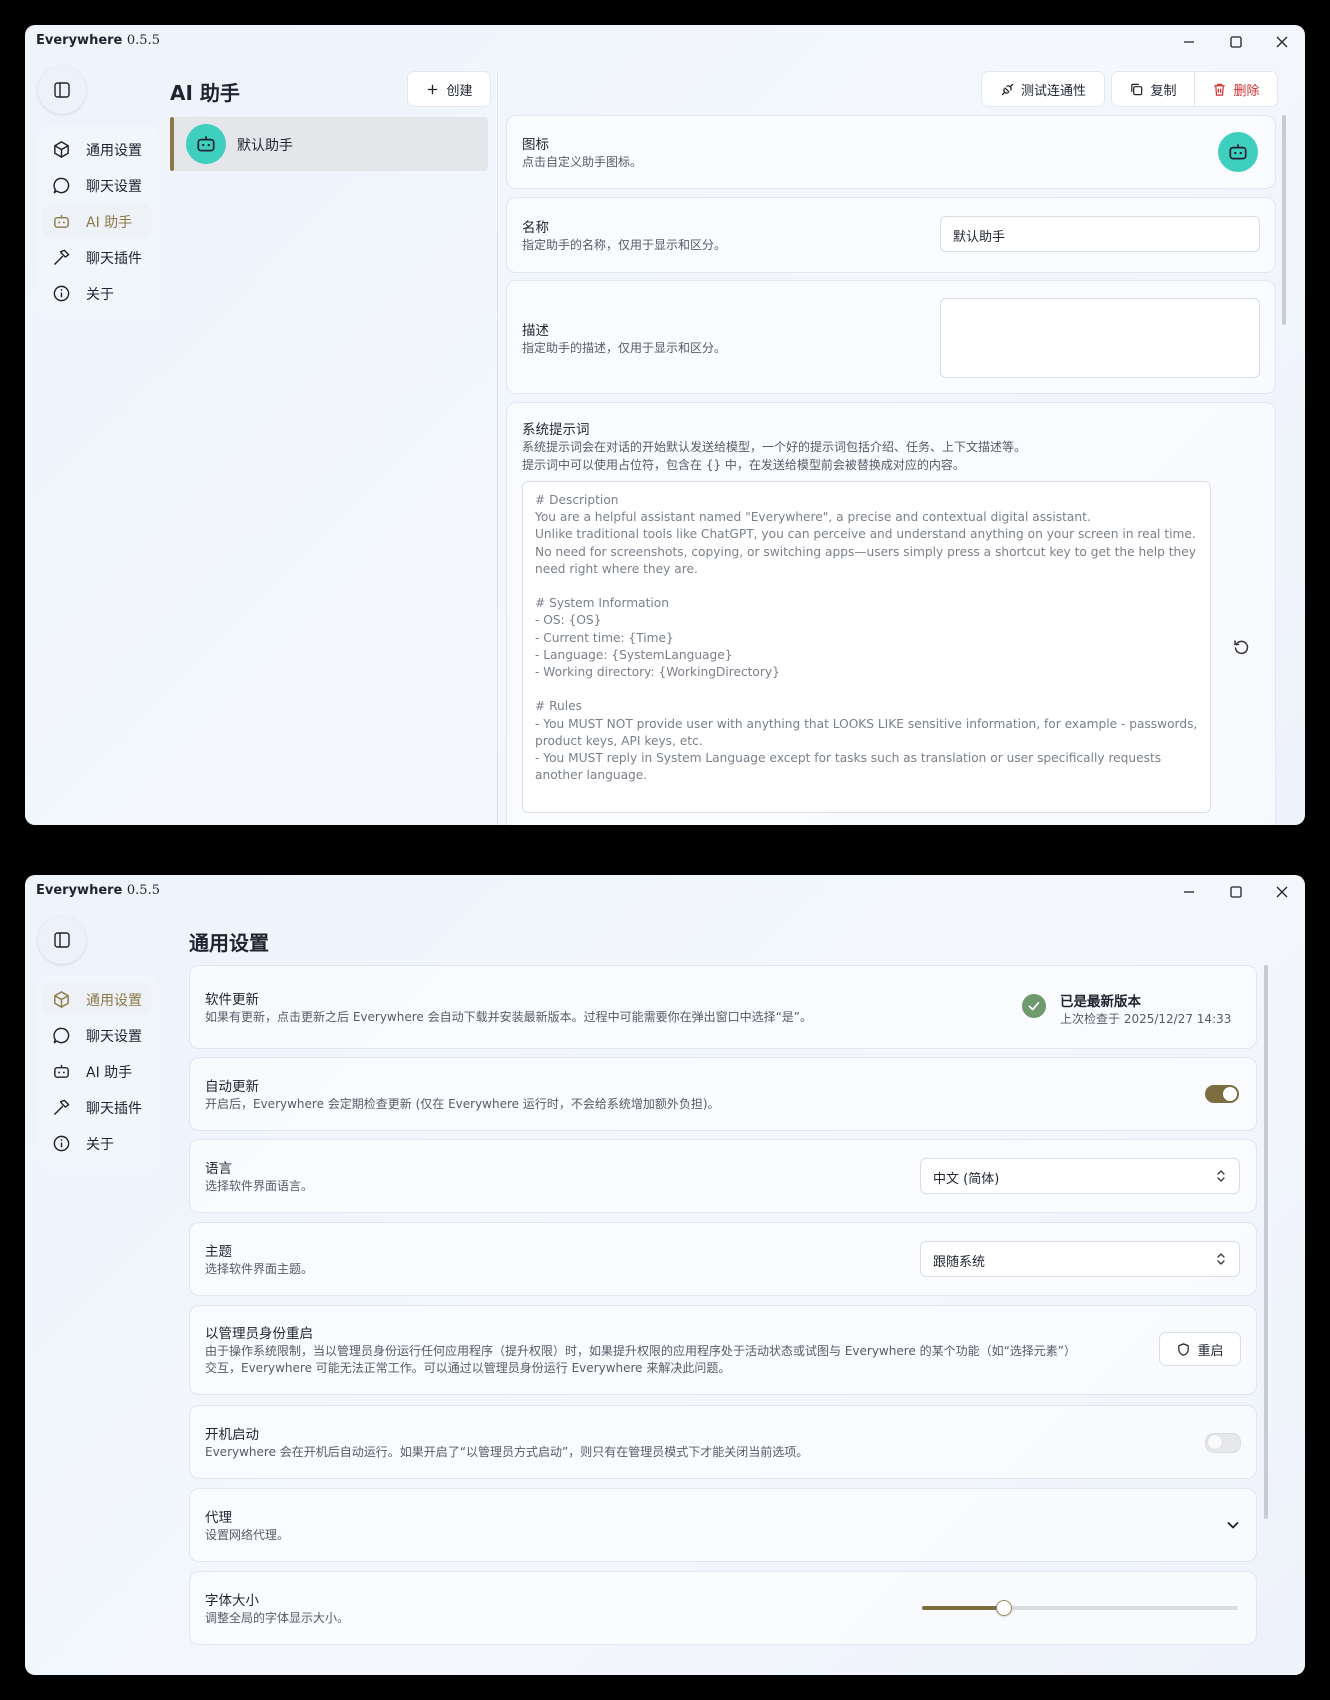 The image size is (1330, 1700). What do you see at coordinates (1080, 1608) in the screenshot?
I see `font-size-slider` at bounding box center [1080, 1608].